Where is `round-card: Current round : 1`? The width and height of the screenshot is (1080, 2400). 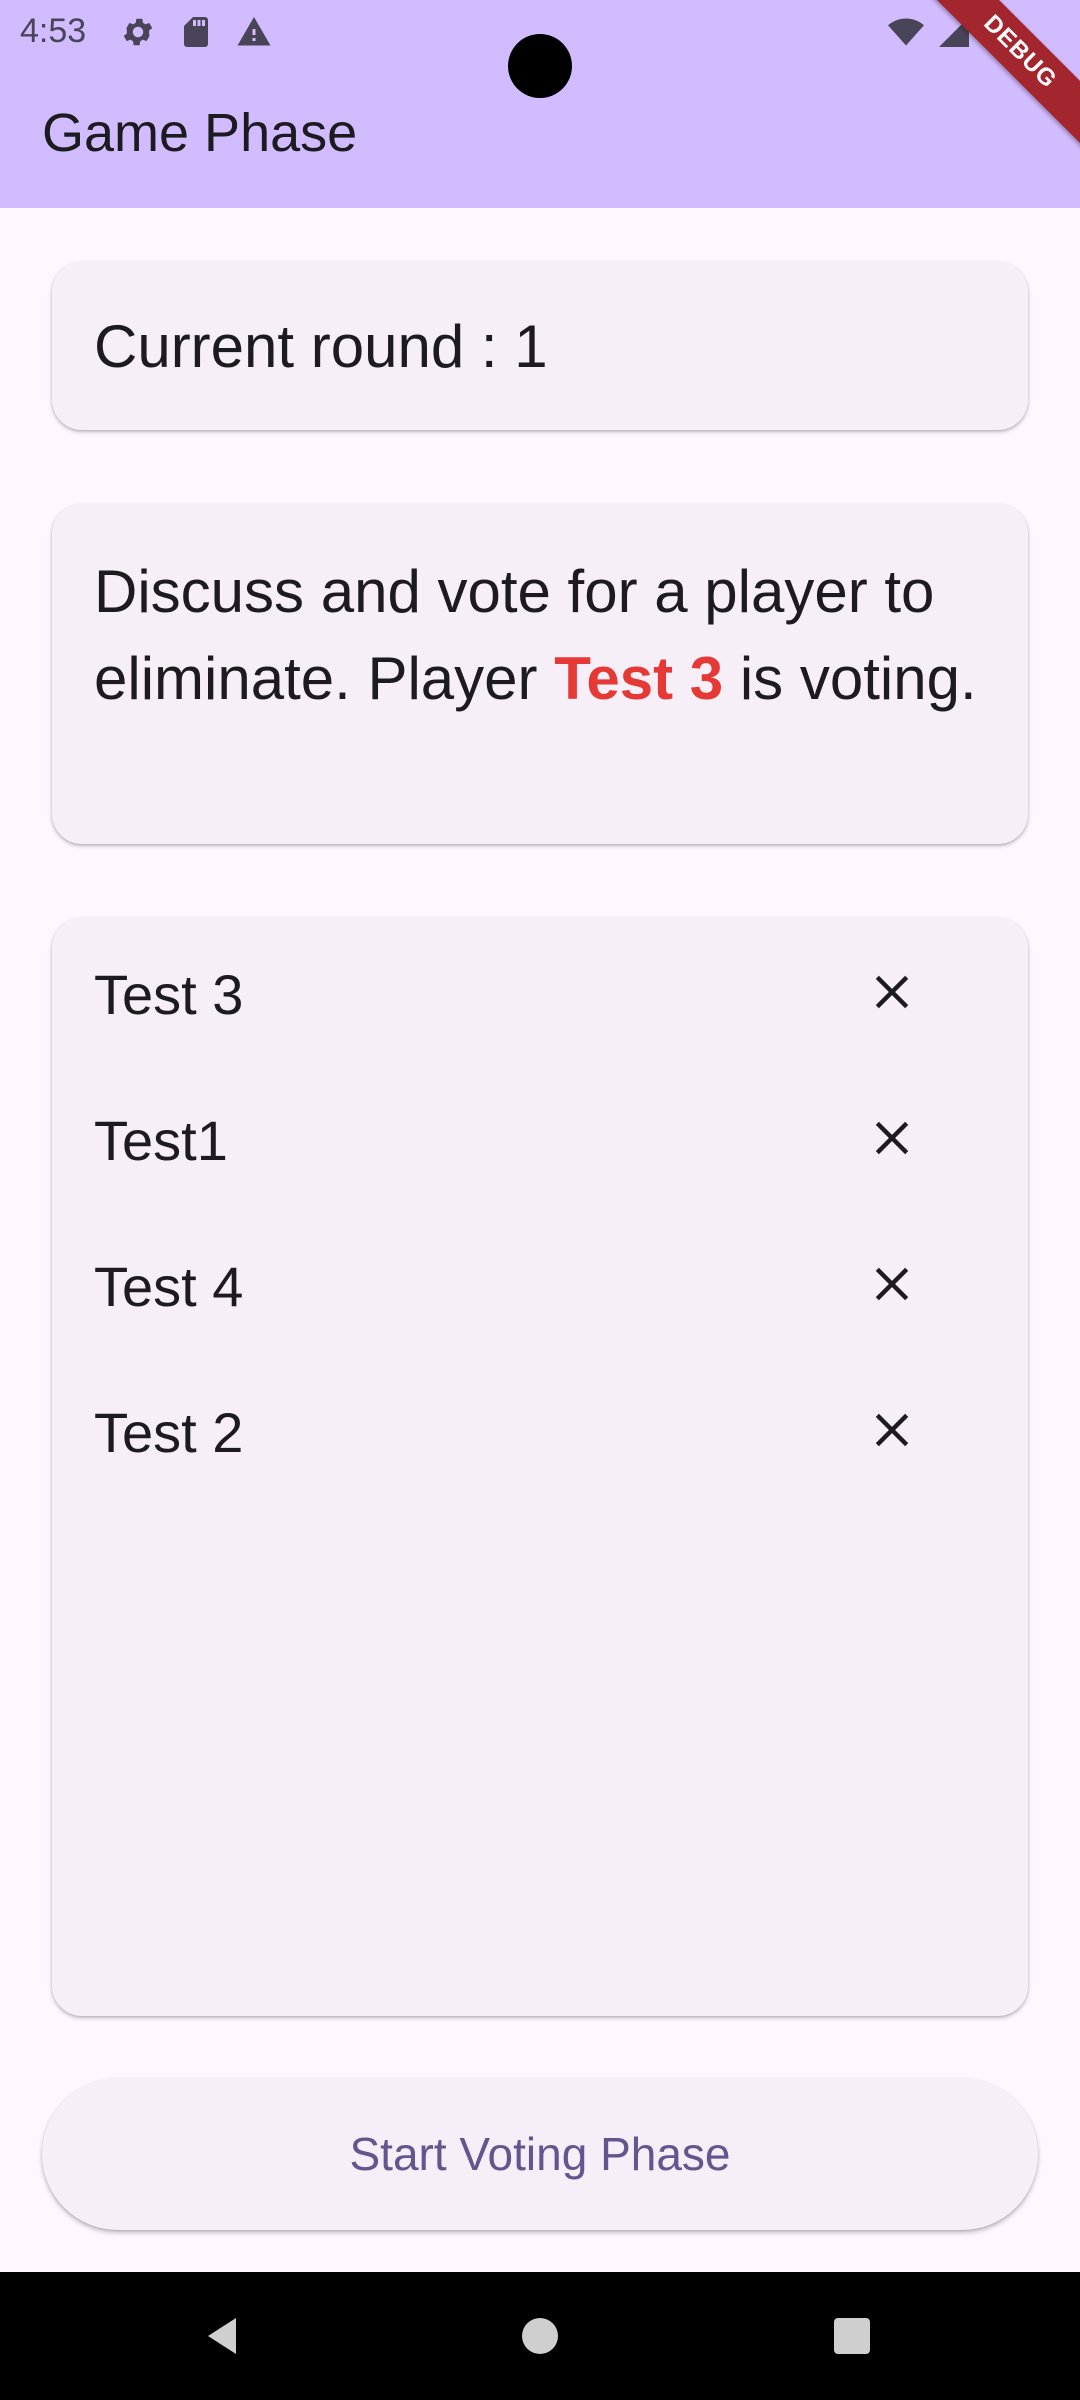
round-card: Current round : 1 is located at coordinates (540, 346).